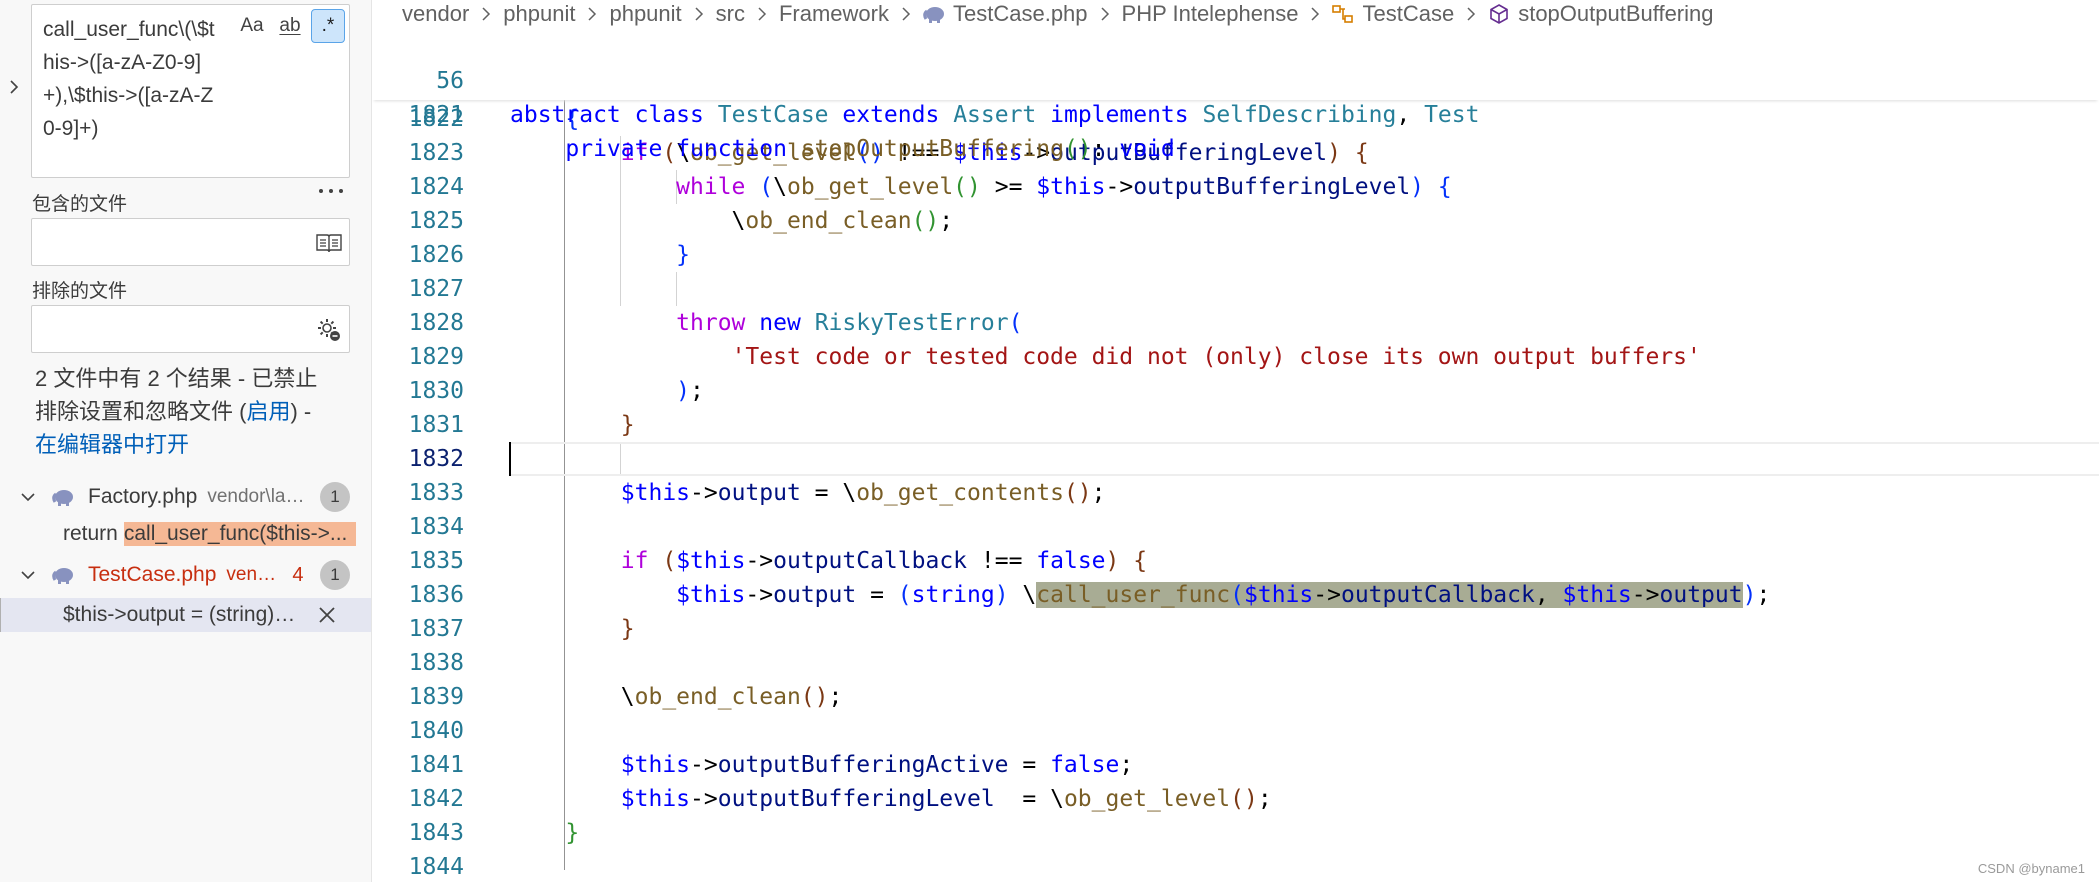 The height and width of the screenshot is (882, 2099). Describe the element at coordinates (298, 574) in the screenshot. I see `git-modified-count: 4` at that location.